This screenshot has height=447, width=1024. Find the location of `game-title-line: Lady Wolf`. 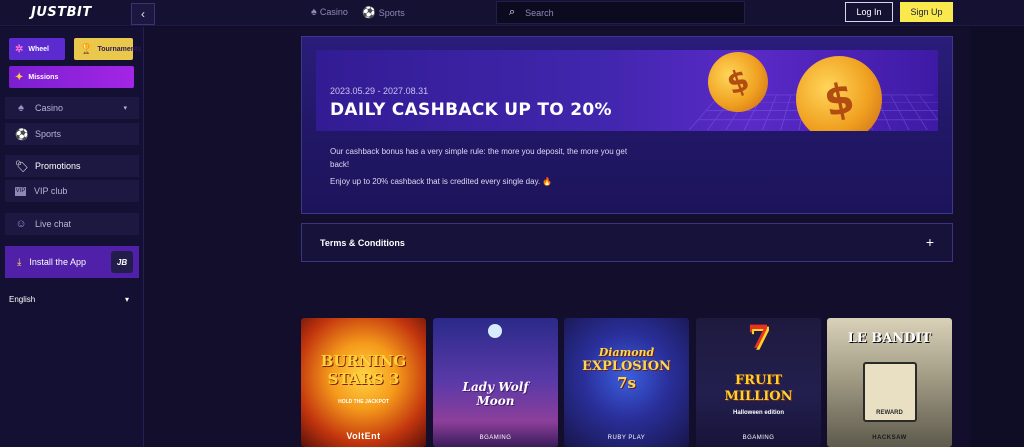

game-title-line: Lady Wolf is located at coordinates (495, 387).